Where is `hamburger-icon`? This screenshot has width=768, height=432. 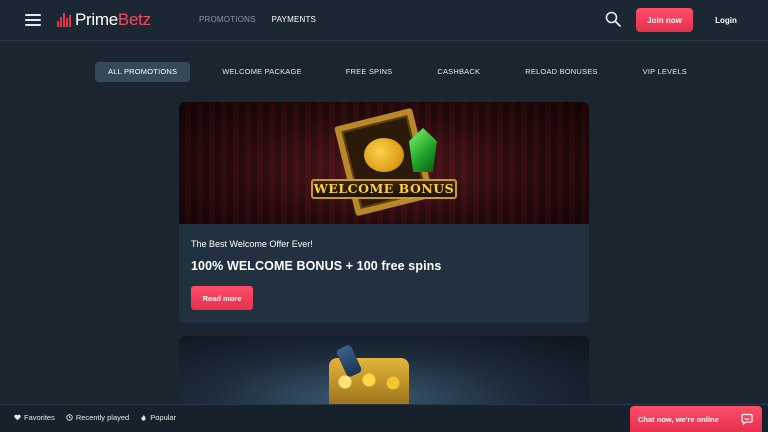 hamburger-icon is located at coordinates (33, 20).